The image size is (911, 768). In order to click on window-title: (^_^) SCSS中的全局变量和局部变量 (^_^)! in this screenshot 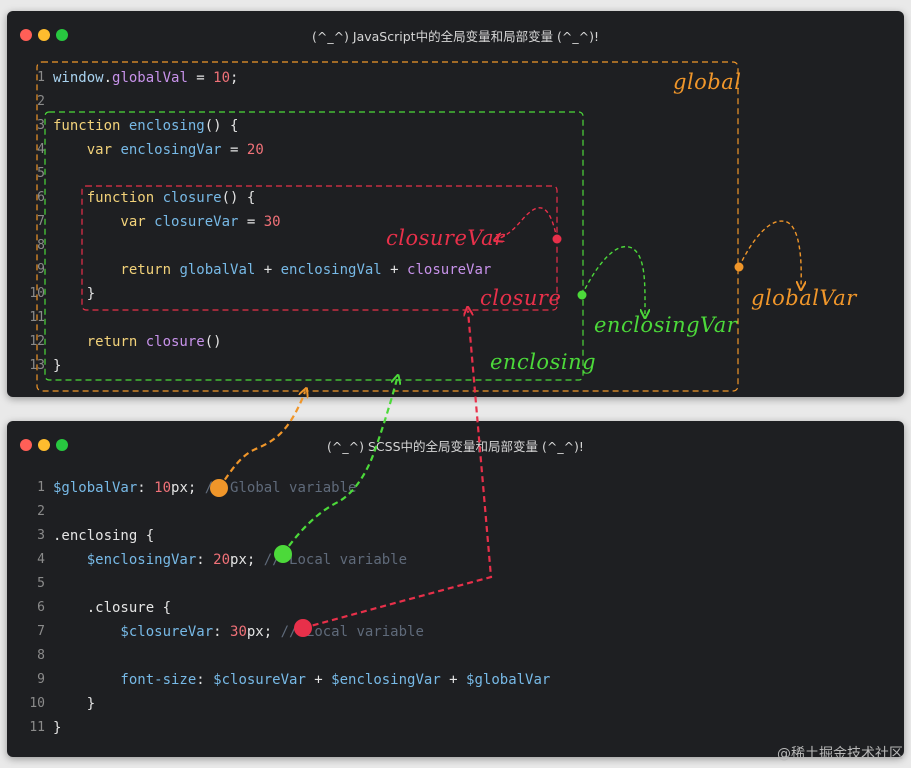, I will do `click(455, 446)`.